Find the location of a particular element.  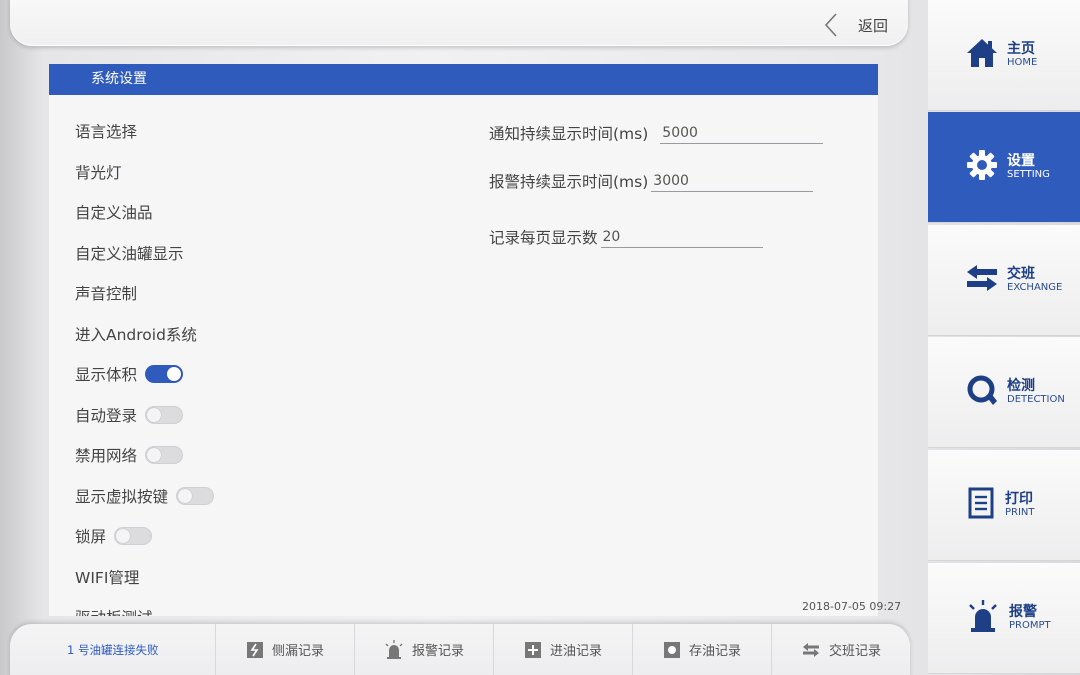

status-message: 1 号油罐连接失败 is located at coordinates (113, 649).